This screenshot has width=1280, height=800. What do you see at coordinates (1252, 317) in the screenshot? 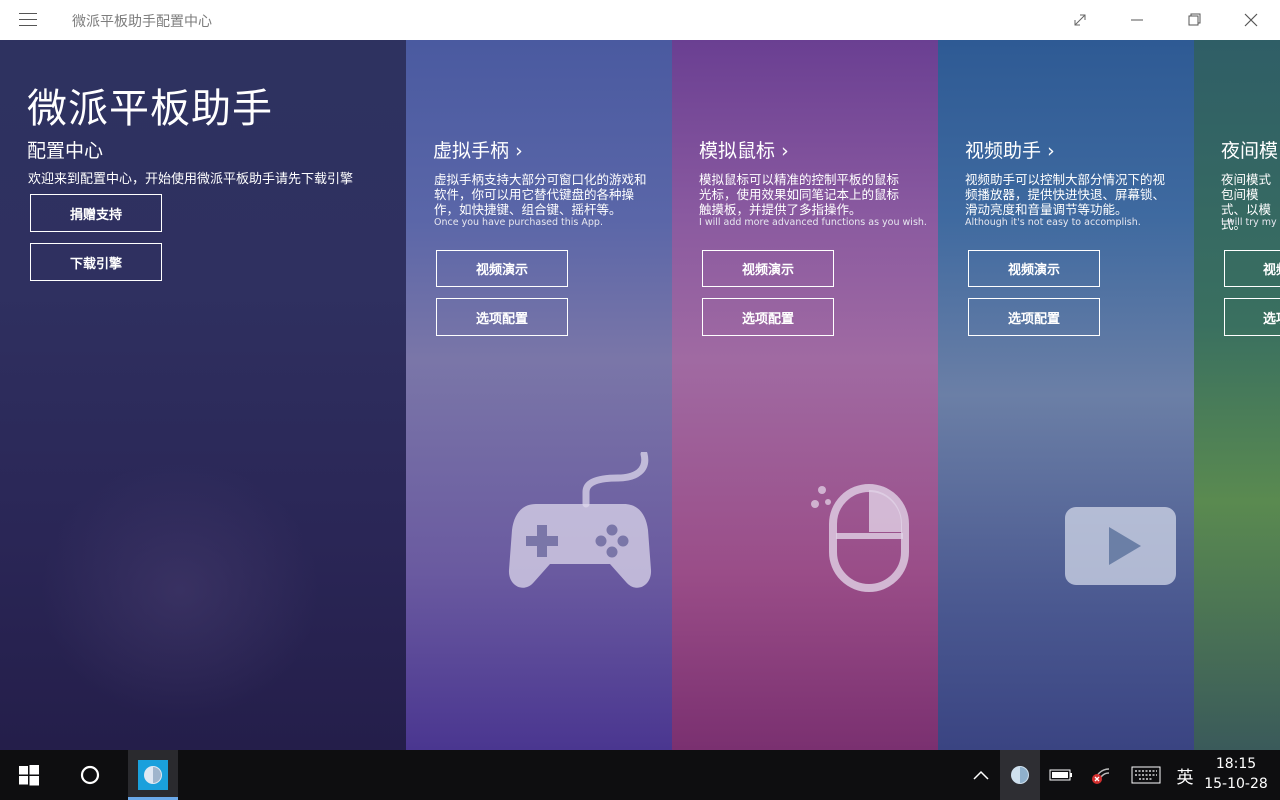
I see `night-options-button: 选项` at bounding box center [1252, 317].